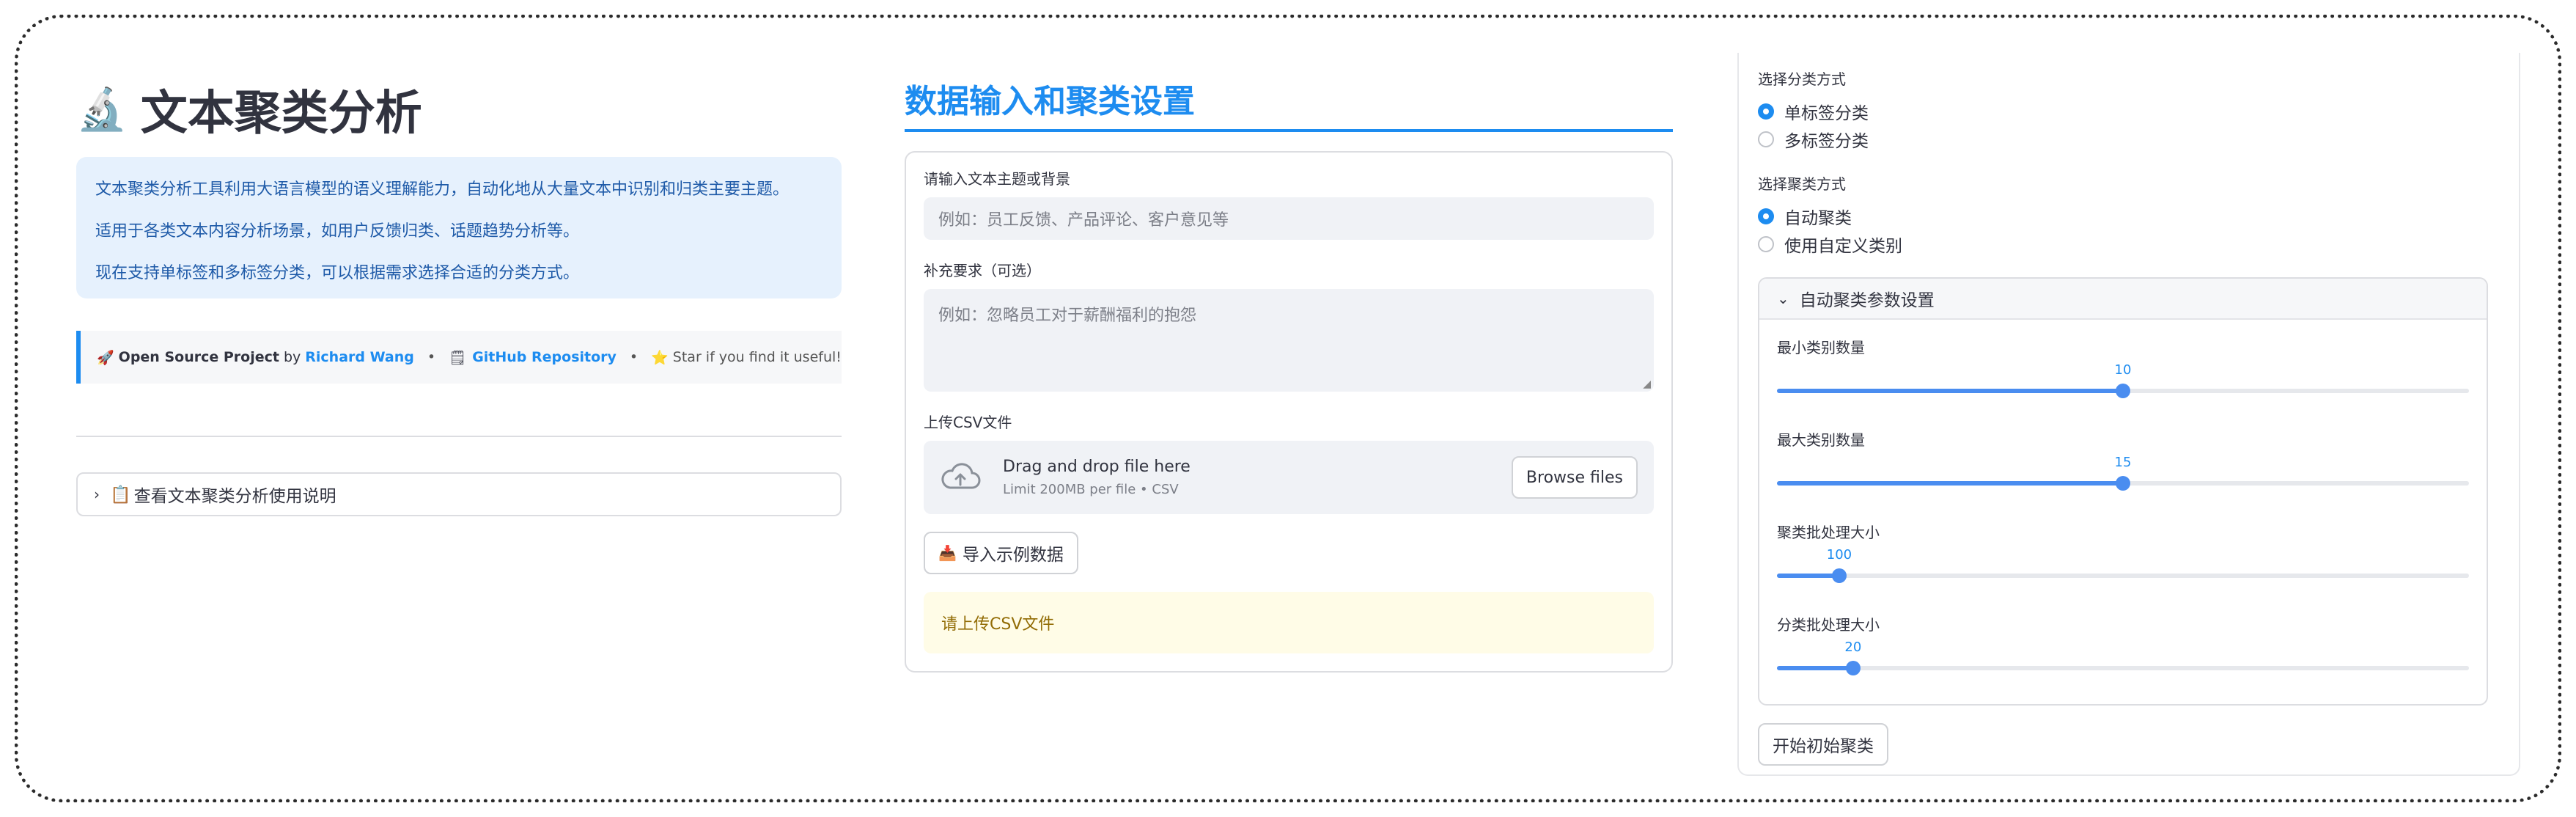 The height and width of the screenshot is (817, 2576). What do you see at coordinates (1821, 347) in the screenshot?
I see `slider-label: 最小类别数量` at bounding box center [1821, 347].